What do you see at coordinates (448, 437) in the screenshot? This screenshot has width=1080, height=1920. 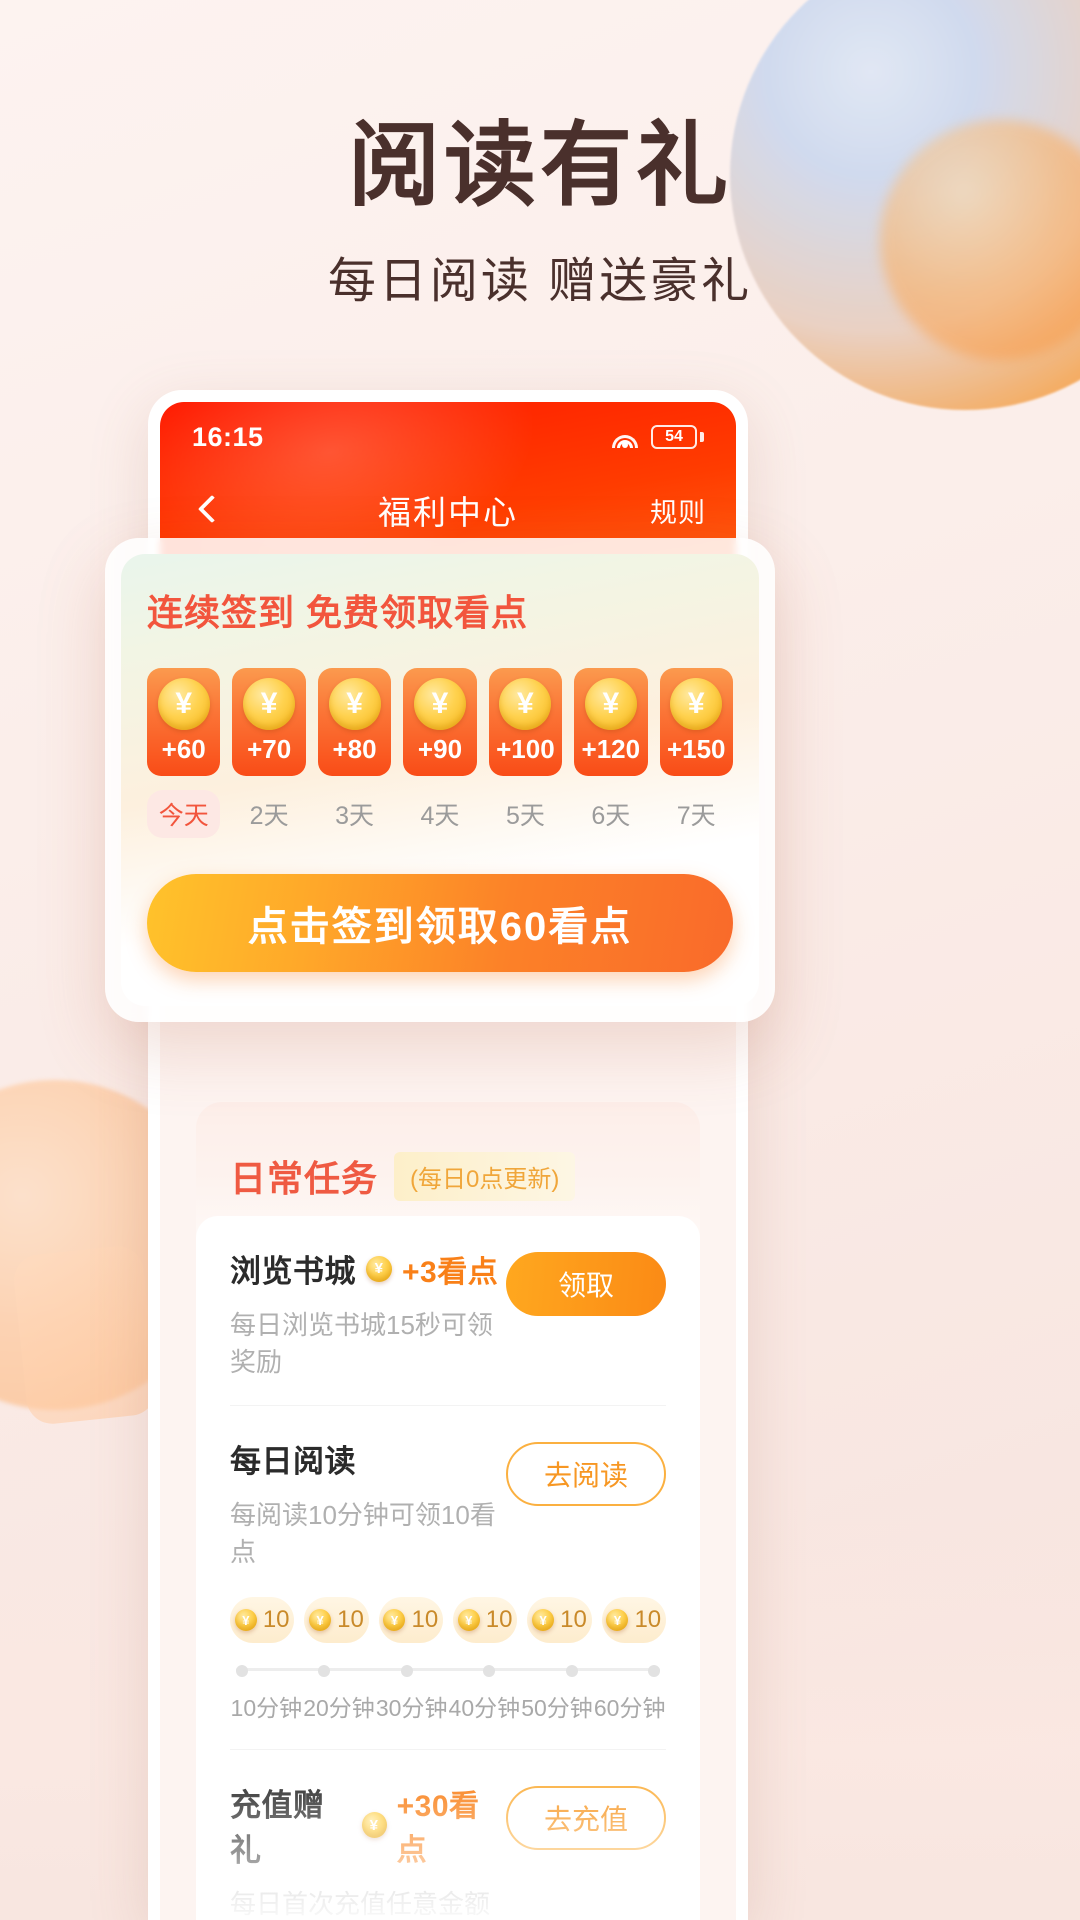 I see `status-bar: 16:15 54` at bounding box center [448, 437].